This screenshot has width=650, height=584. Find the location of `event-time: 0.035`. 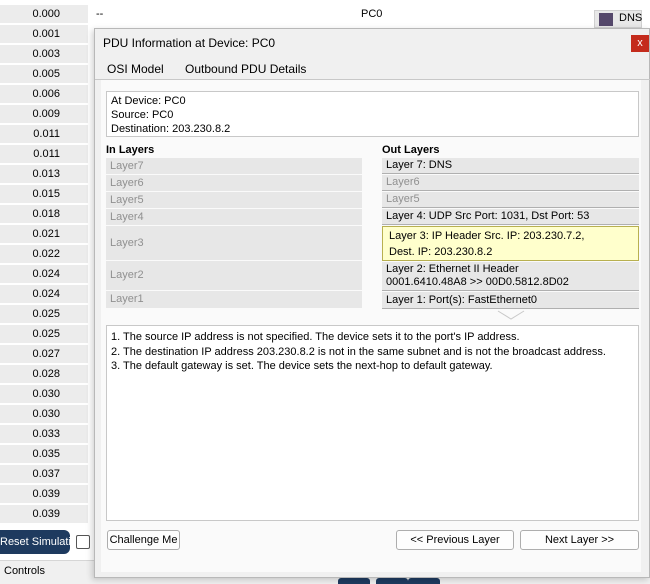

event-time: 0.035 is located at coordinates (44, 454).